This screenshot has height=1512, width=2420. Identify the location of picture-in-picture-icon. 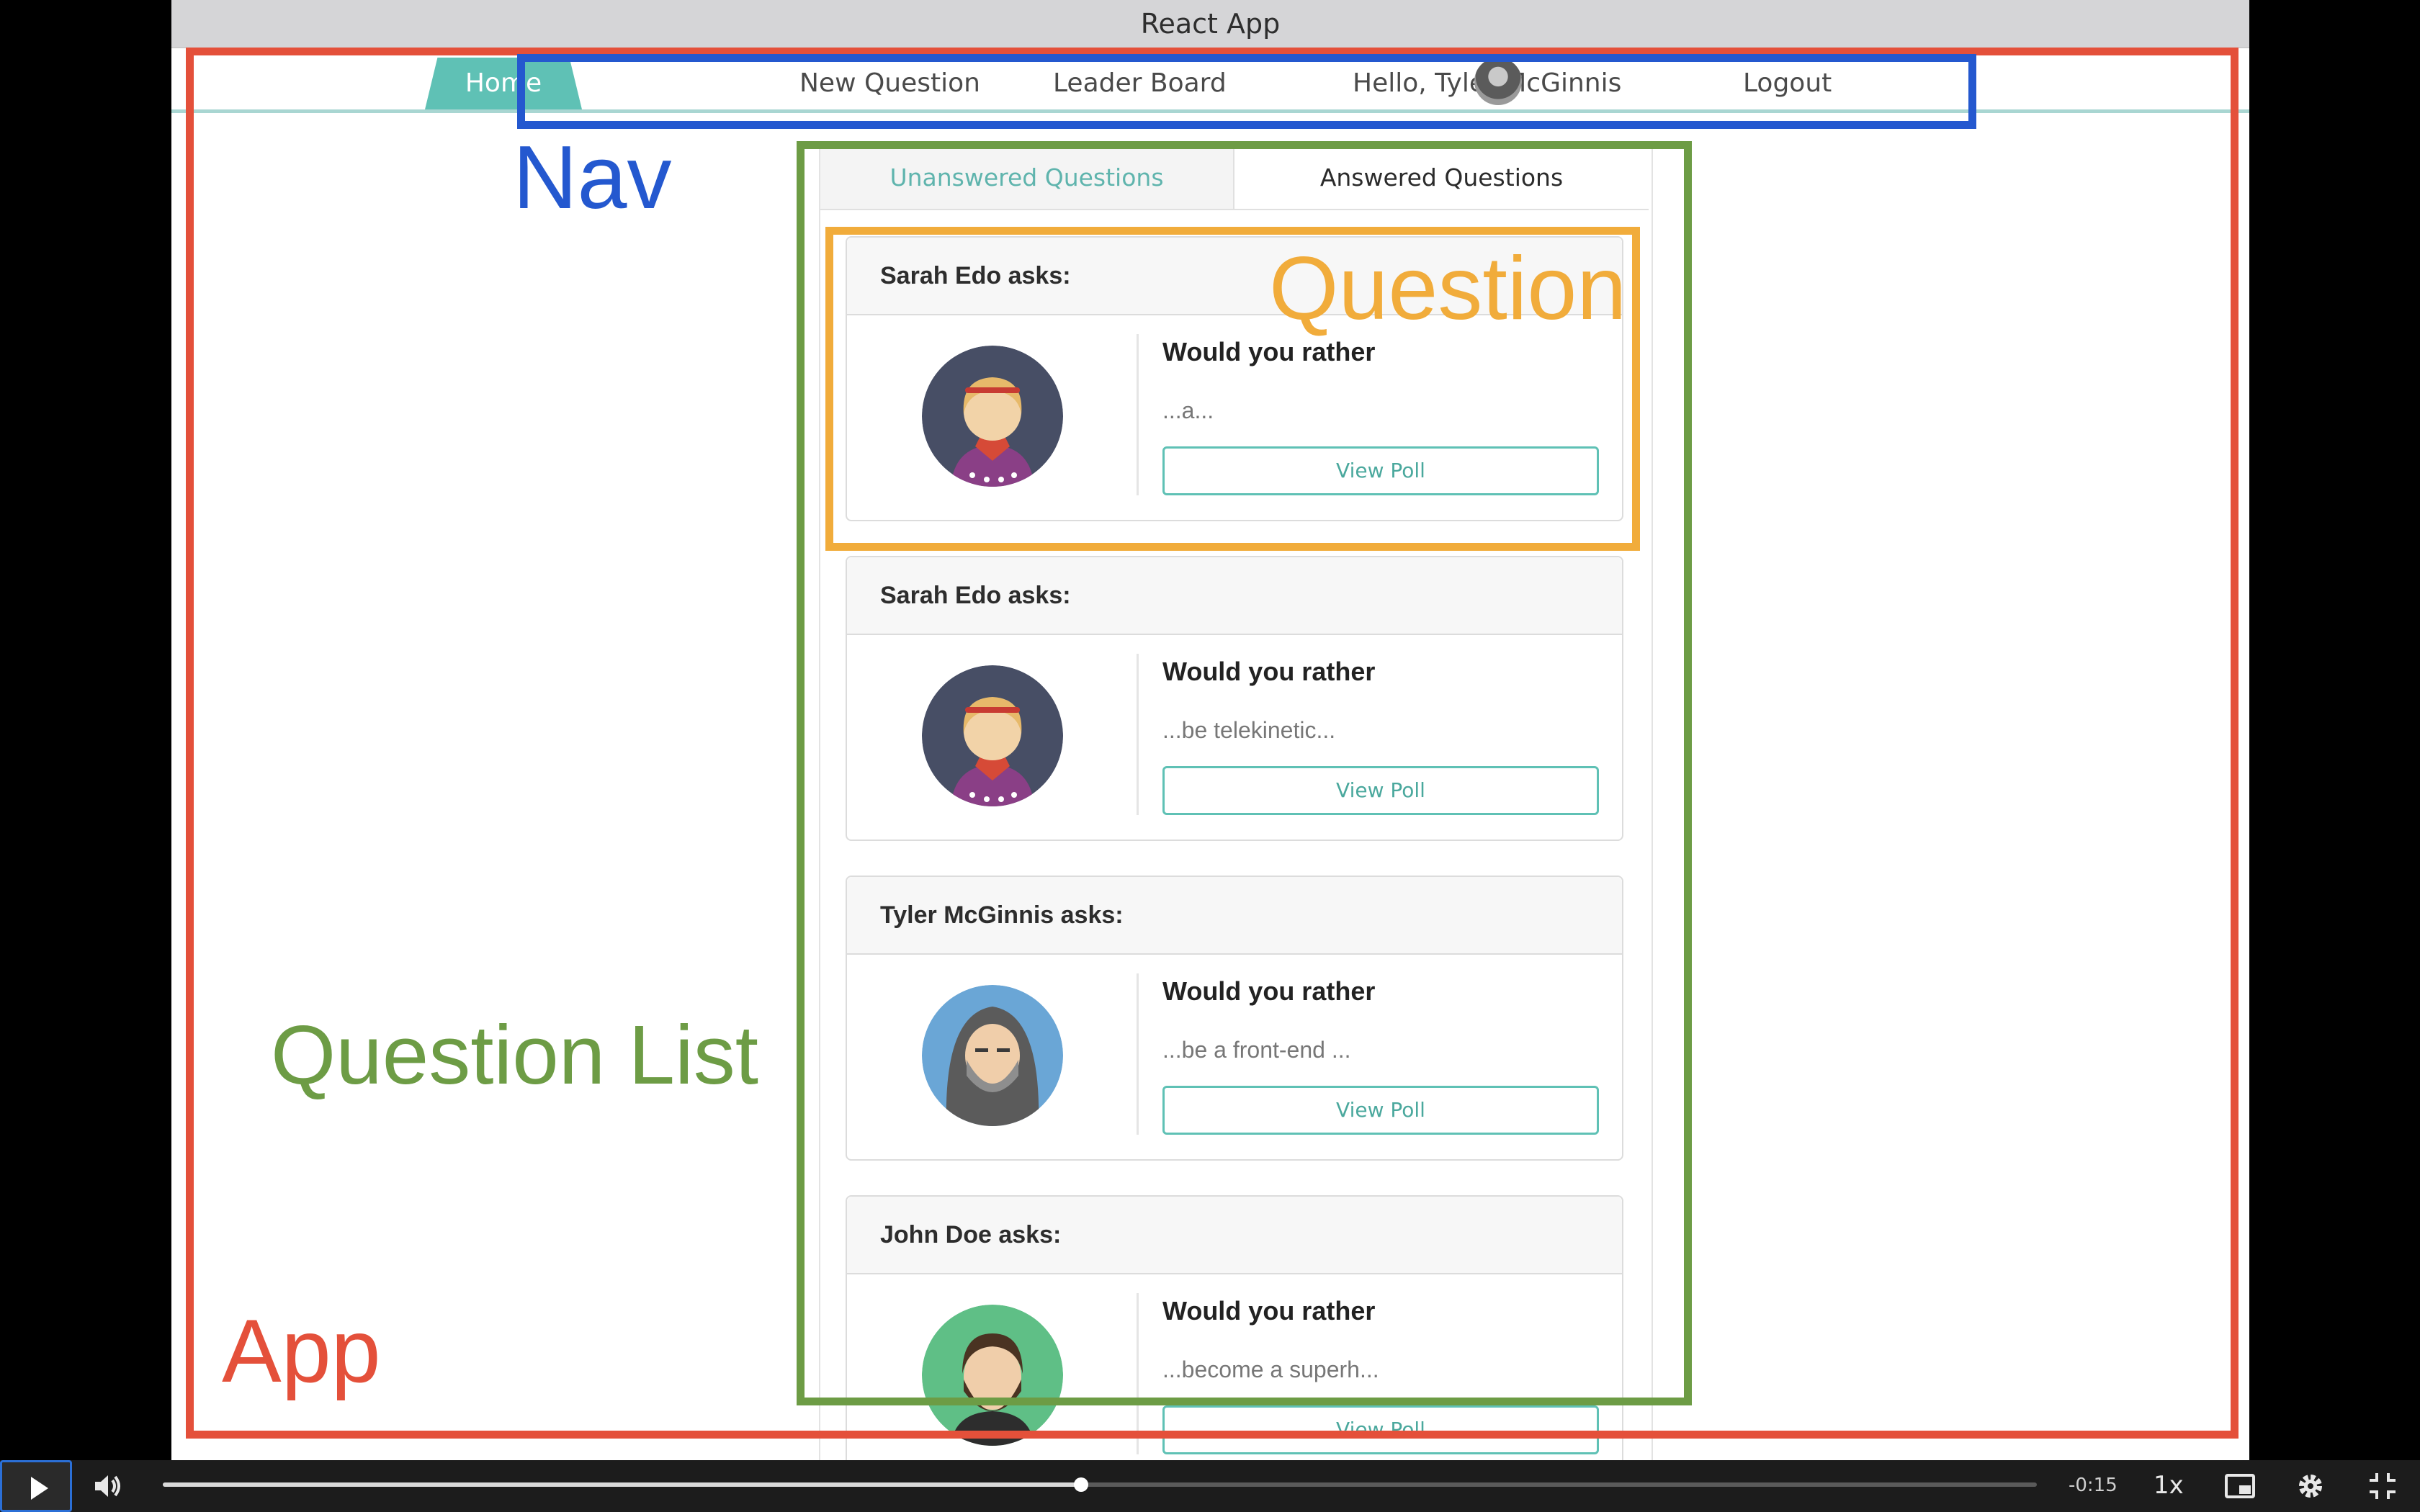
(2240, 1486).